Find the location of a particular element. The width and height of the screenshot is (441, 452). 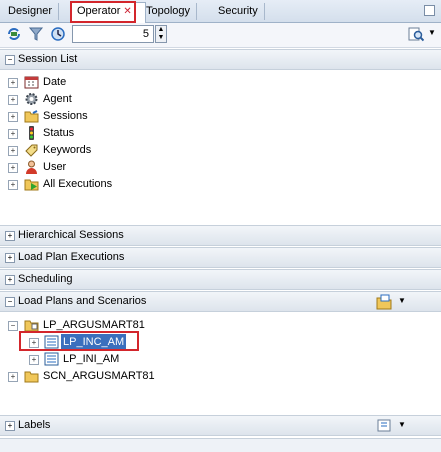

folder-add-icon is located at coordinates (387, 302).